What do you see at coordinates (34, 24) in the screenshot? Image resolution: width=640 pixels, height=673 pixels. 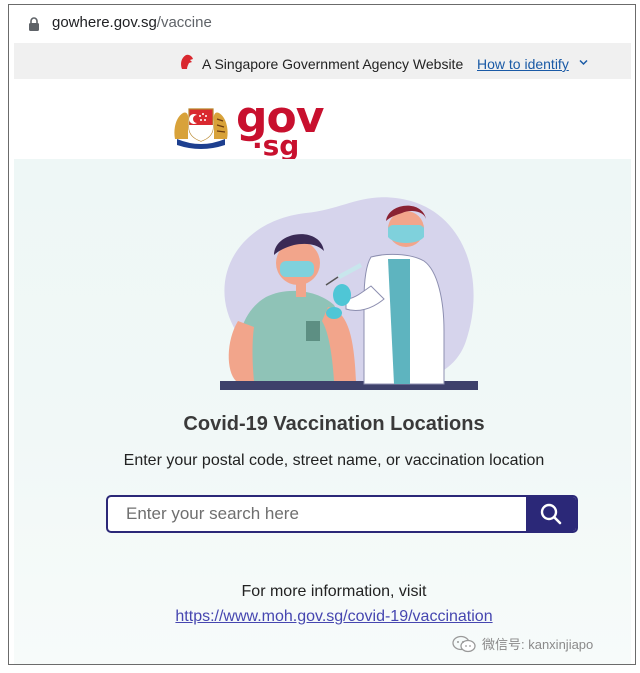 I see `lock-icon` at bounding box center [34, 24].